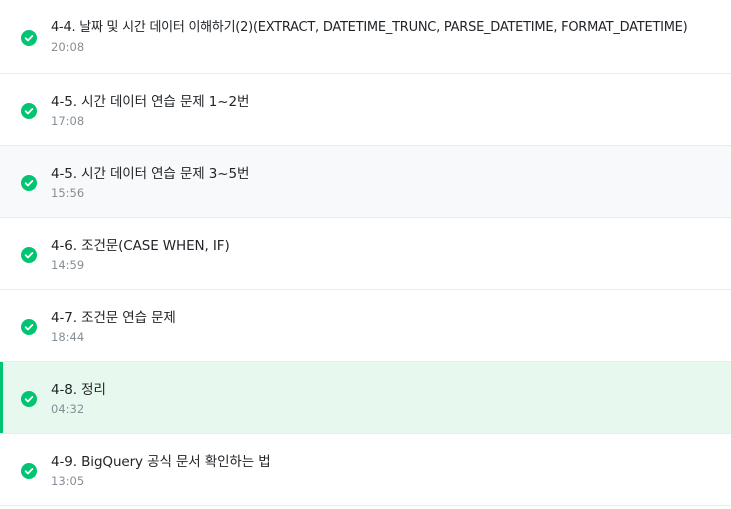 This screenshot has height=509, width=731. Describe the element at coordinates (68, 121) in the screenshot. I see `lecture-duration: 17:08` at that location.